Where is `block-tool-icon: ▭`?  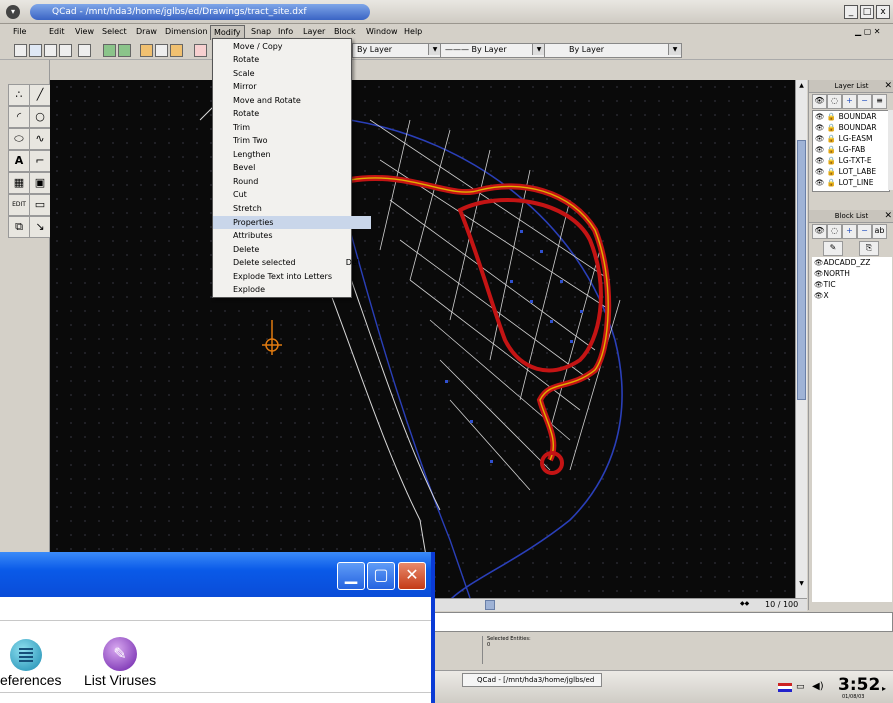 block-tool-icon: ▭ is located at coordinates (40, 205).